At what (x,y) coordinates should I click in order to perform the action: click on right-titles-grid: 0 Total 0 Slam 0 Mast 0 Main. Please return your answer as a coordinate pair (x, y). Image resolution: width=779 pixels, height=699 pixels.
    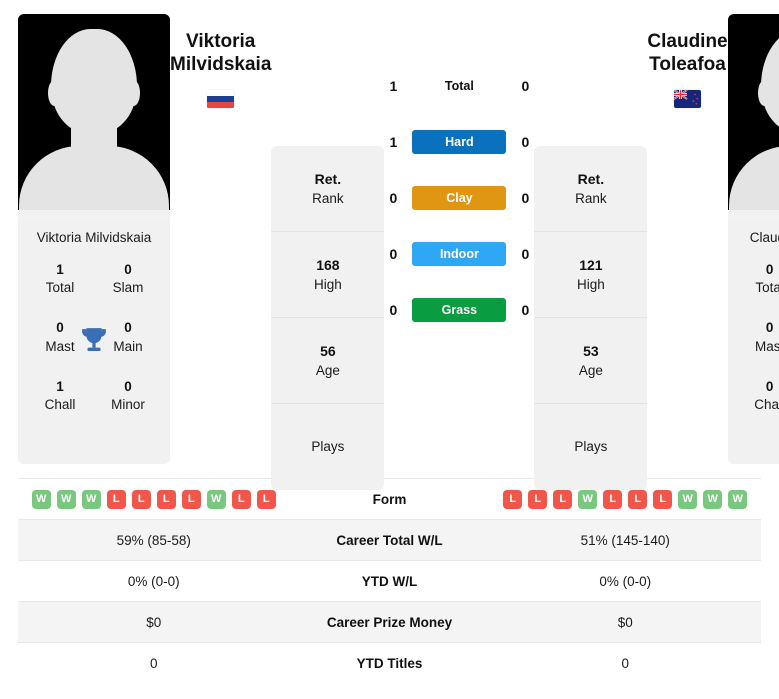
    Looking at the image, I should click on (757, 337).